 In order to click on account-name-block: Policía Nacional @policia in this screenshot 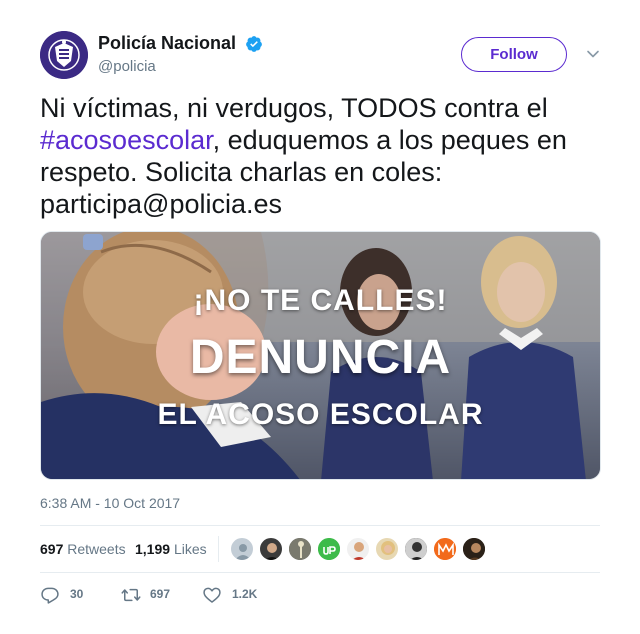, I will do `click(180, 54)`.